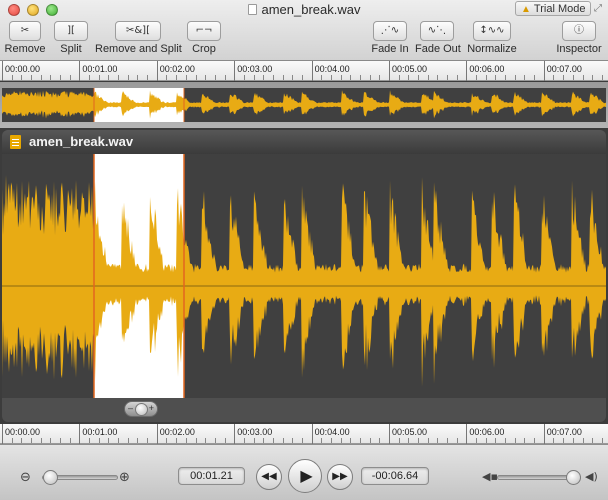 This screenshot has width=608, height=500. I want to click on split-tool: ][ Split, so click(71, 38).